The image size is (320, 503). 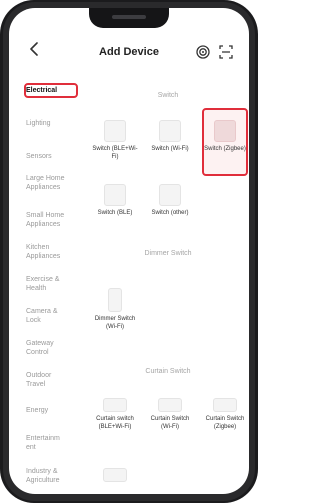 What do you see at coordinates (115, 423) in the screenshot?
I see `device-label: Curtain switch (BLE+Wi-Fi)` at bounding box center [115, 423].